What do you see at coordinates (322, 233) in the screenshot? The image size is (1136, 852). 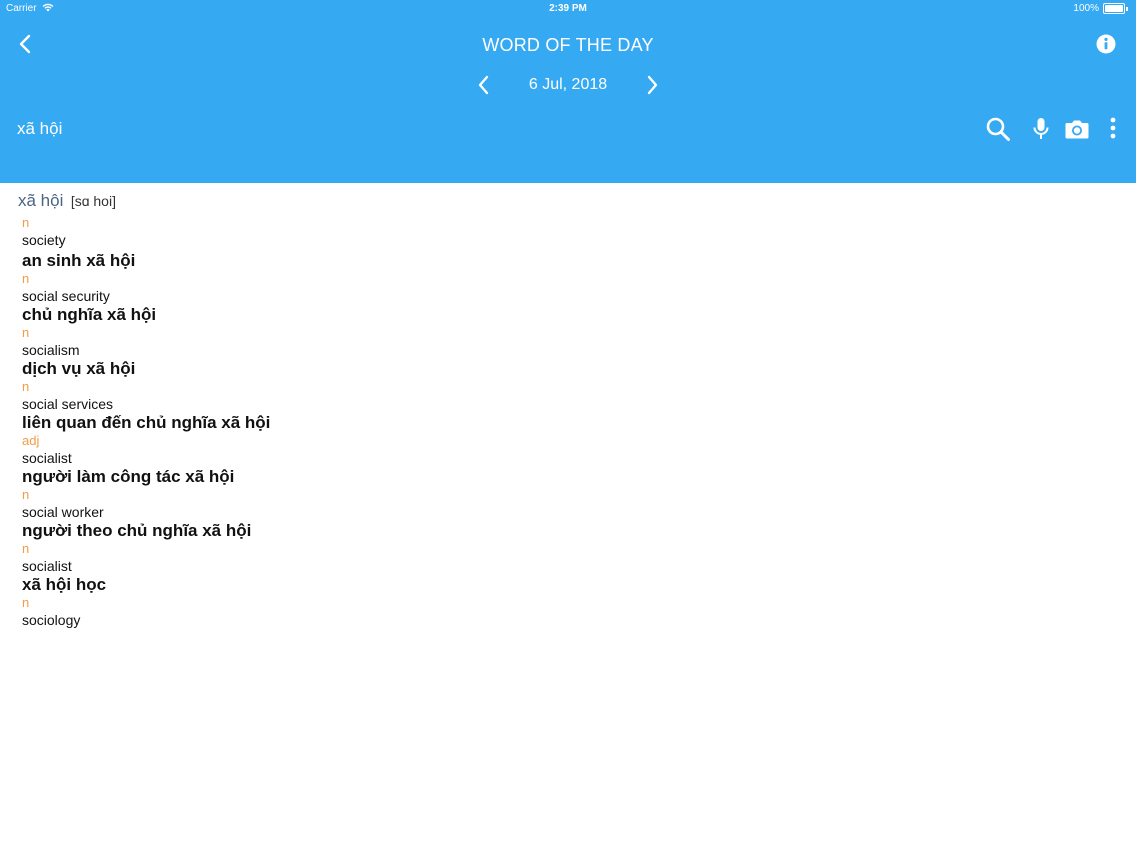 I see `main-sense: n society` at bounding box center [322, 233].